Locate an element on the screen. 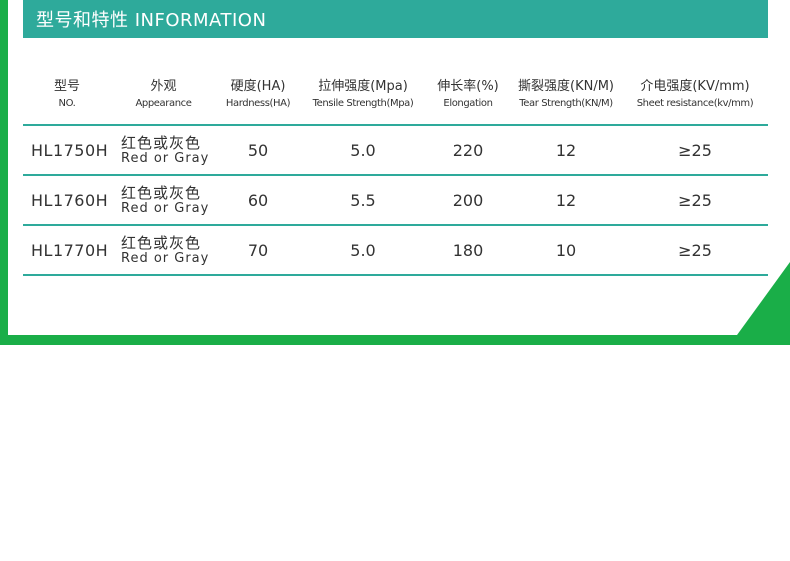 The image size is (790, 561). section-title-bar: 型号和特性 INFORMATION is located at coordinates (395, 19).